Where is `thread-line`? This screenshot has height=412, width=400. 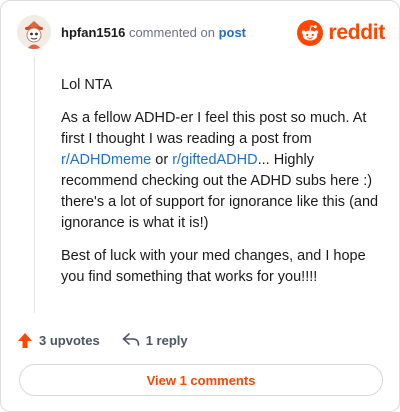 thread-line is located at coordinates (34, 185).